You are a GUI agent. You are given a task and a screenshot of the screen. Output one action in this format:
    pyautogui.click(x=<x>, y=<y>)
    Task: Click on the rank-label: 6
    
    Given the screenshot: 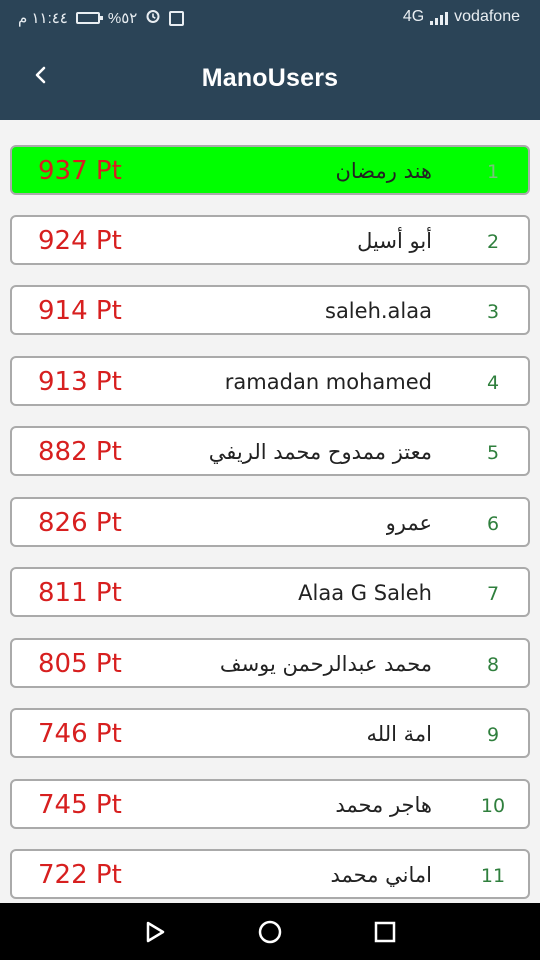 What is the action you would take?
    pyautogui.click(x=493, y=524)
    